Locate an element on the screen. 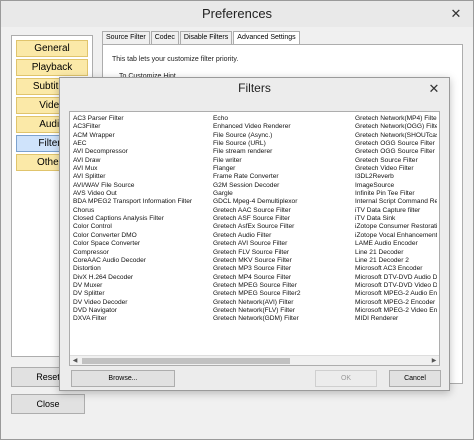 The width and height of the screenshot is (474, 440). filter-item: Gretech ASF Source Filter is located at coordinates (283, 219).